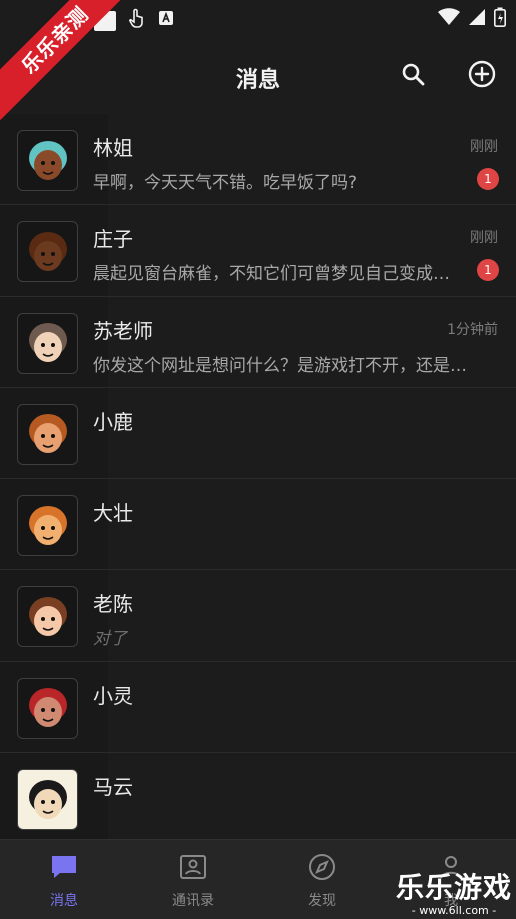 This screenshot has height=919, width=516. I want to click on conversation-row: 庄子 刚刚 晨起见窗台麻雀，不知它们可曾梦见自己变成了人？ 1, so click(258, 251).